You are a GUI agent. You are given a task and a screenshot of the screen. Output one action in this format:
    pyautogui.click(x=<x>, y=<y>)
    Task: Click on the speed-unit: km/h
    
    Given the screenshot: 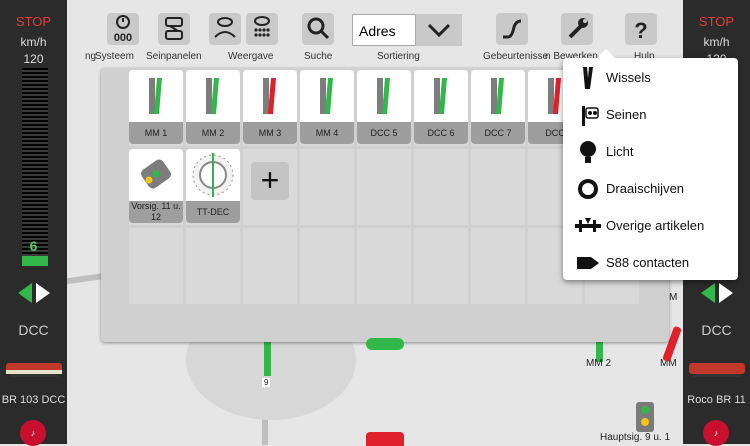 What is the action you would take?
    pyautogui.click(x=33, y=42)
    